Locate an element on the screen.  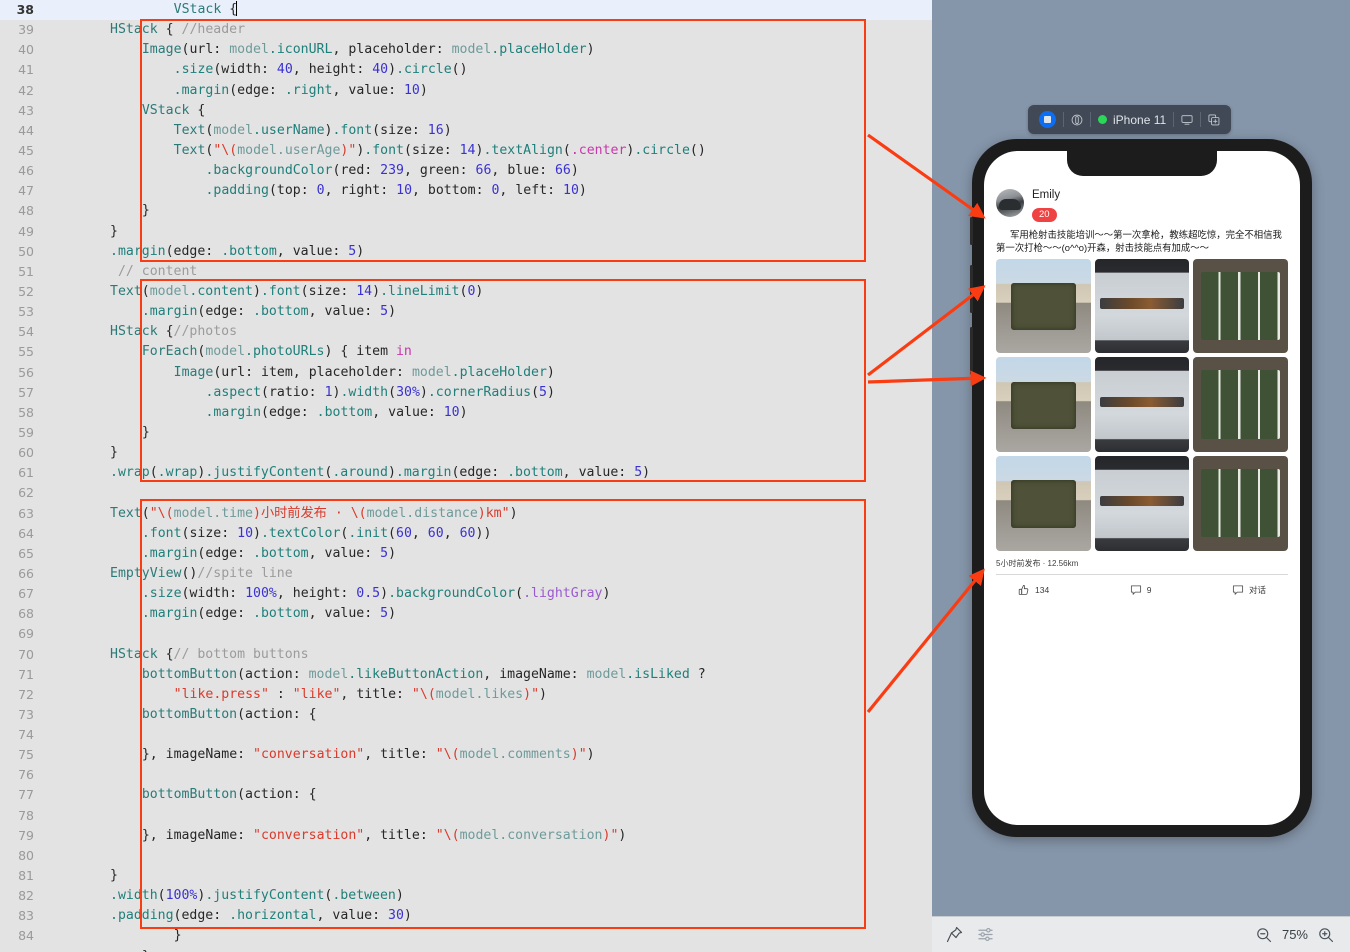
line-source: .margin(edge: .bottom, value: 5) is located at coordinates (237, 251).